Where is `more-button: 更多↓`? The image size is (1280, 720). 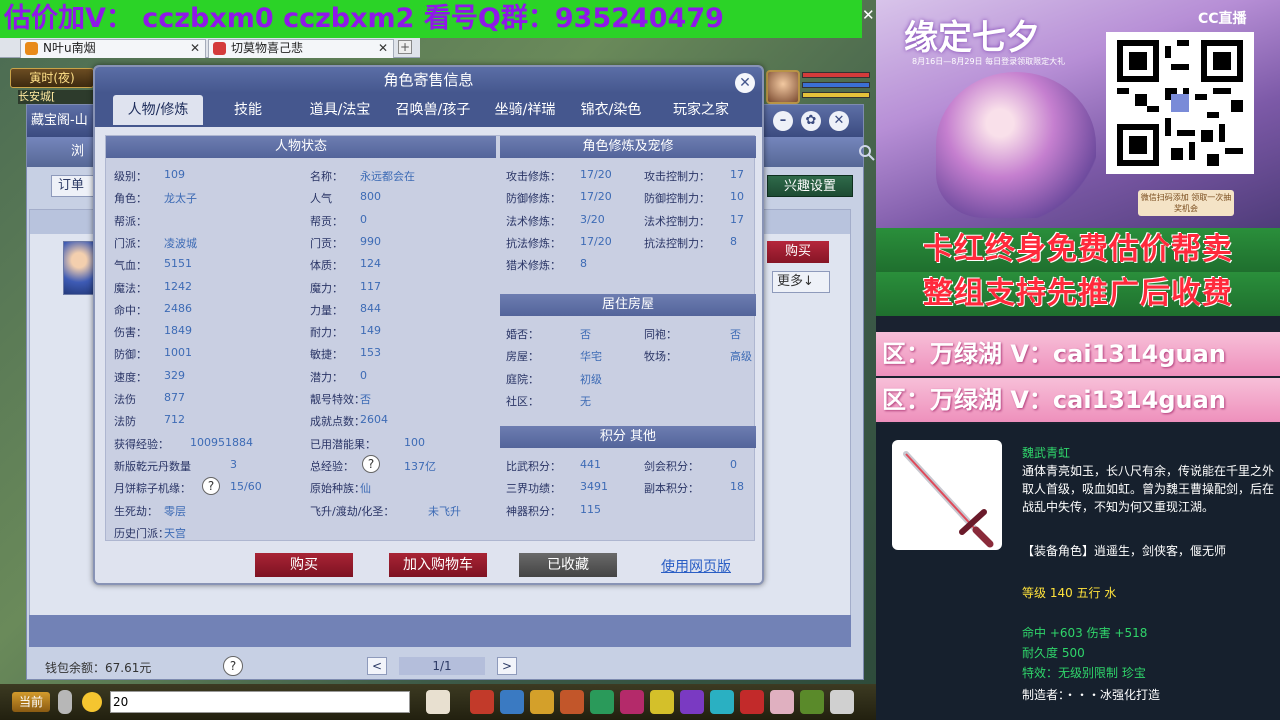
more-button: 更多↓ is located at coordinates (801, 282).